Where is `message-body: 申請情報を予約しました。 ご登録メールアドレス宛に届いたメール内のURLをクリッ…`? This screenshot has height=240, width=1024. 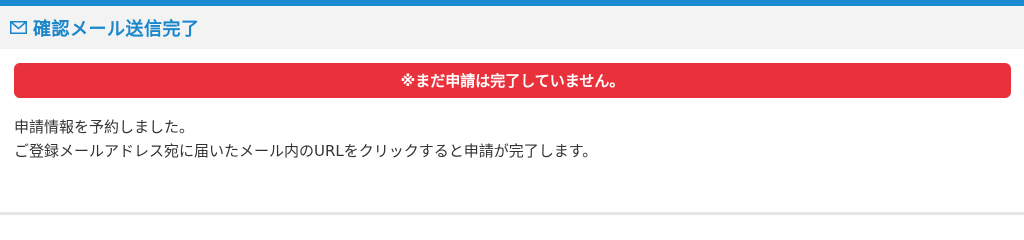 message-body: 申請情報を予約しました。 ご登録メールアドレス宛に届いたメール内のURLをクリッ… is located at coordinates (305, 139).